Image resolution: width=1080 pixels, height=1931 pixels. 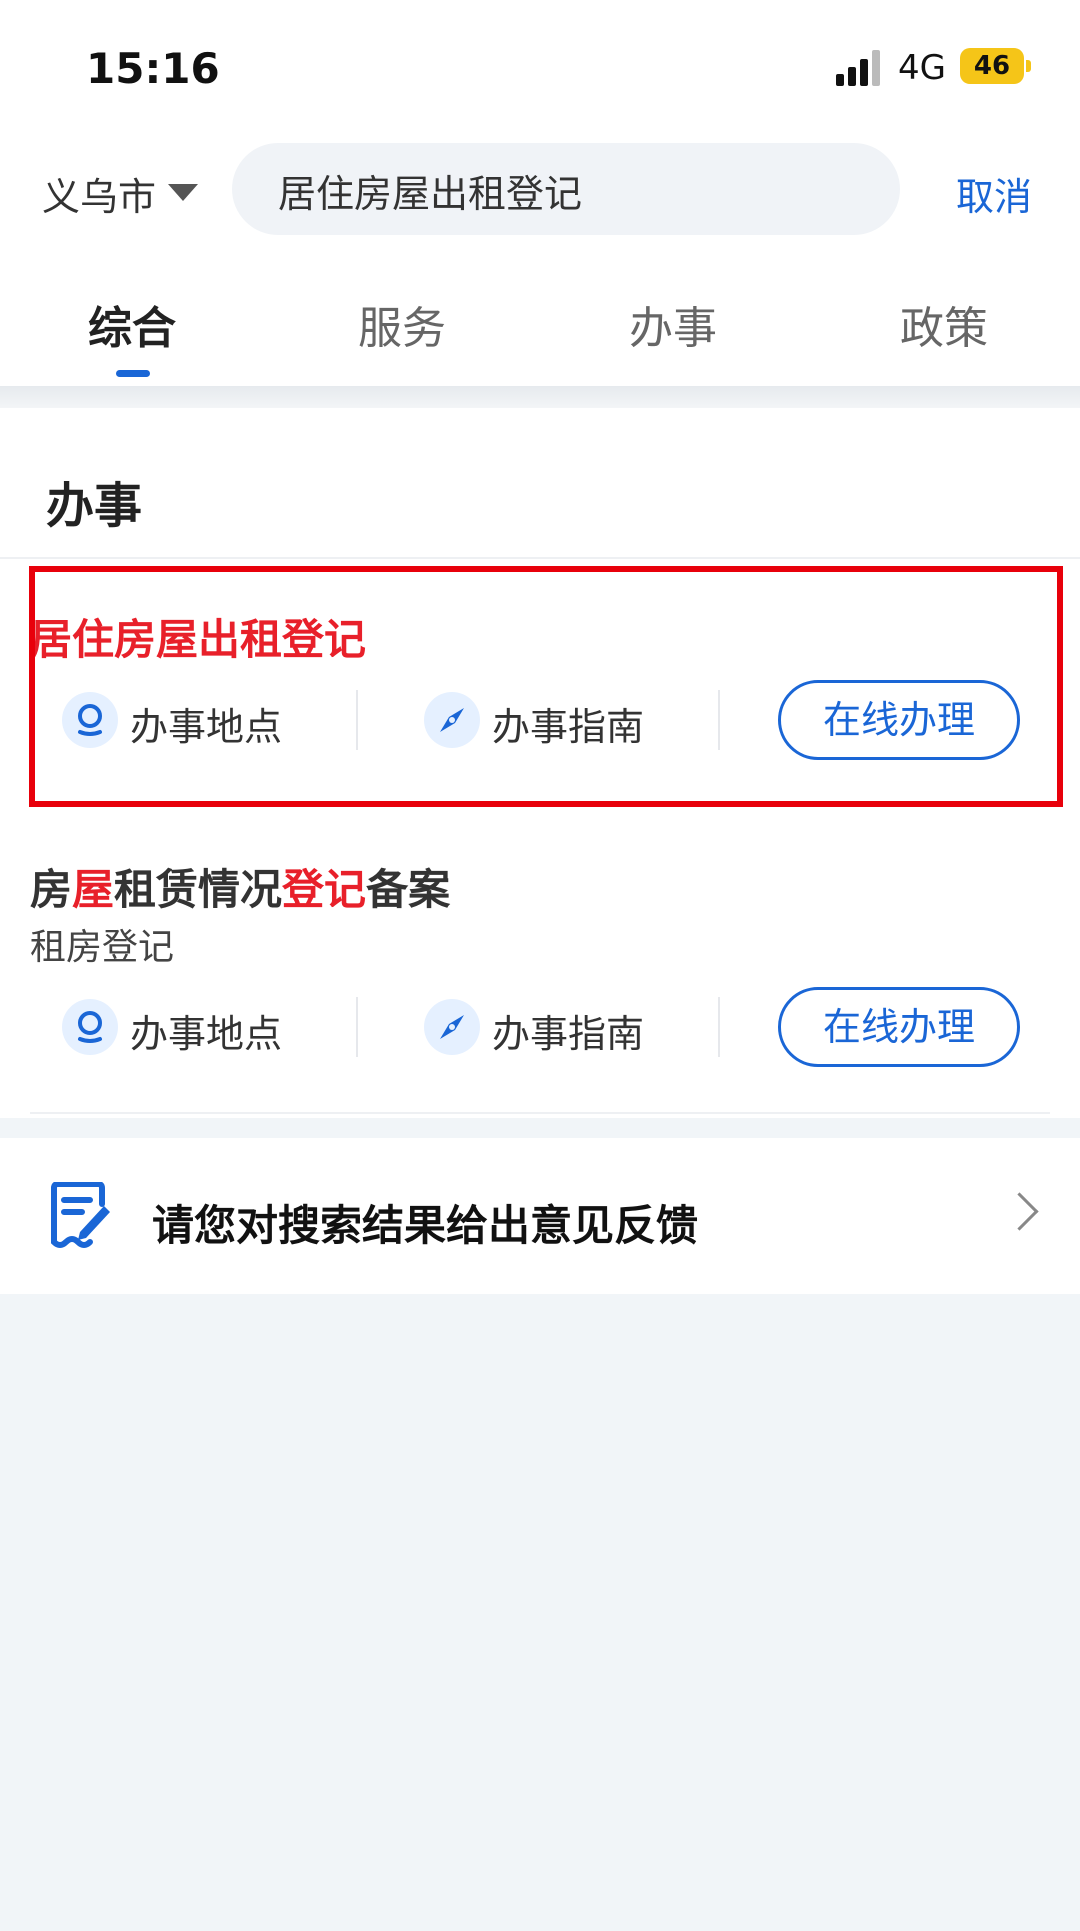 What do you see at coordinates (324, 889) in the screenshot?
I see `title-highlight: 登记` at bounding box center [324, 889].